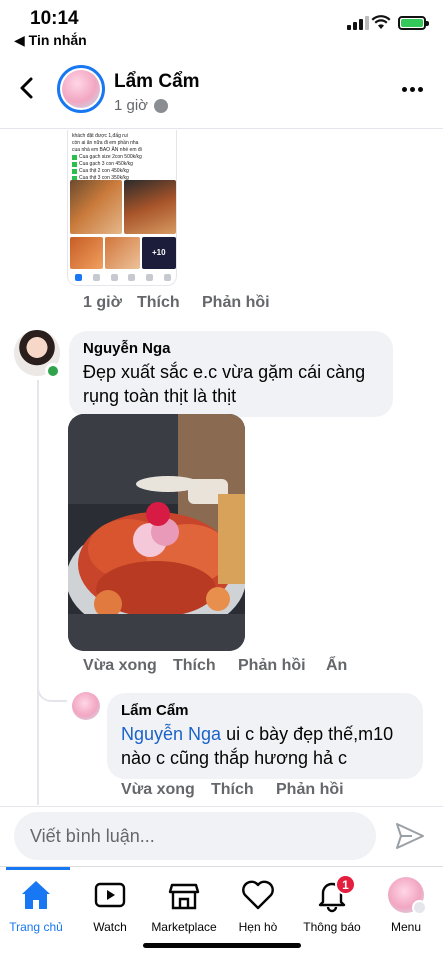 Image resolution: width=443 pixels, height=960 pixels. Describe the element at coordinates (86, 706) in the screenshot. I see `reply-avatar` at that location.